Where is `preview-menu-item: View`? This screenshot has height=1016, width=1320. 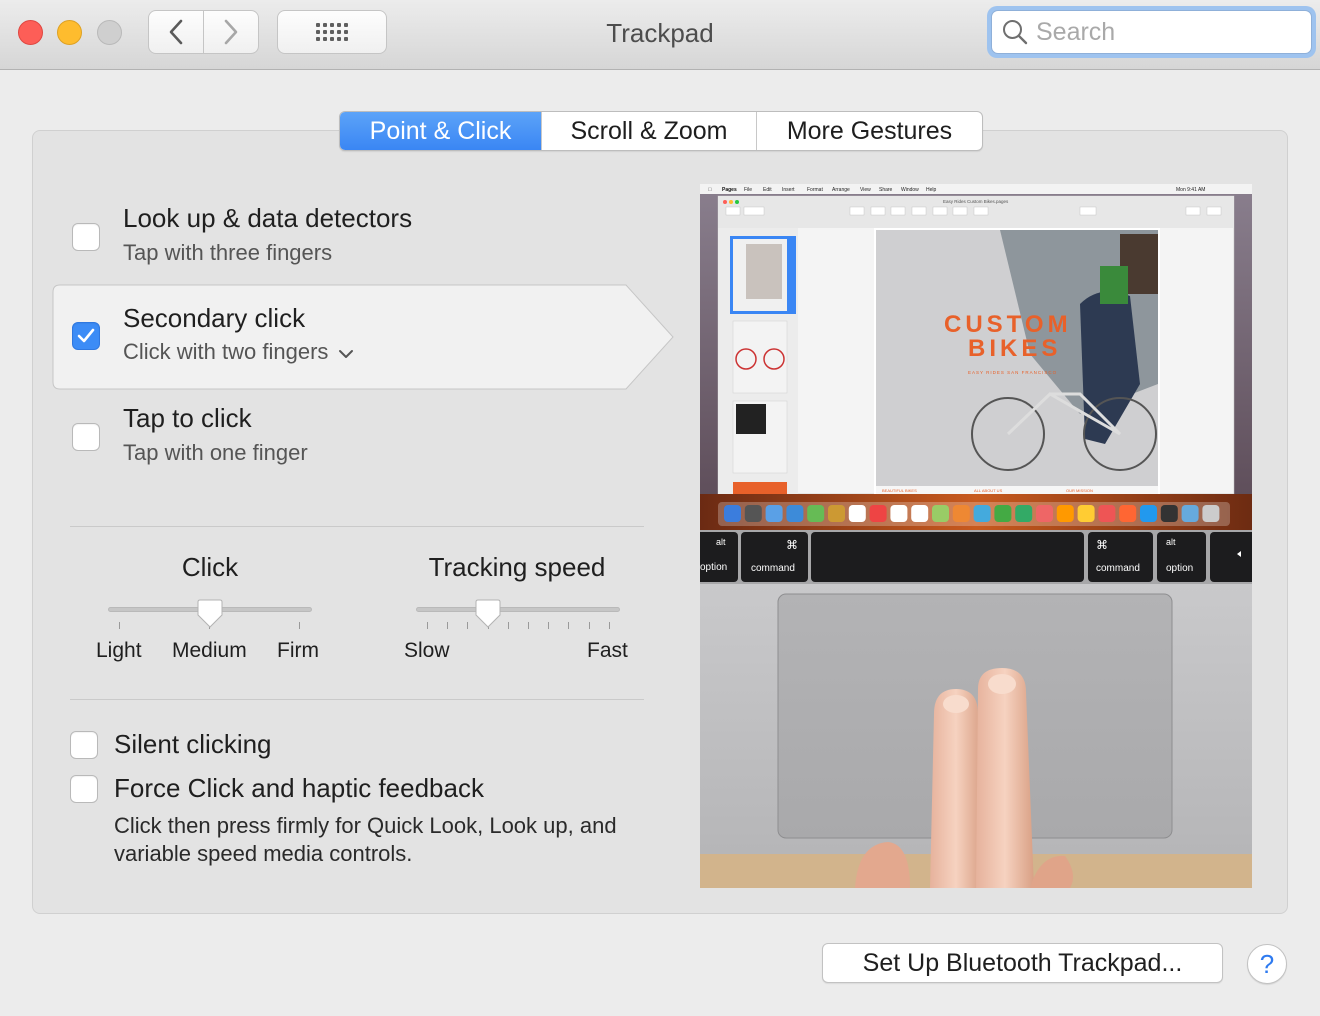
preview-menu-item: View is located at coordinates (865, 190).